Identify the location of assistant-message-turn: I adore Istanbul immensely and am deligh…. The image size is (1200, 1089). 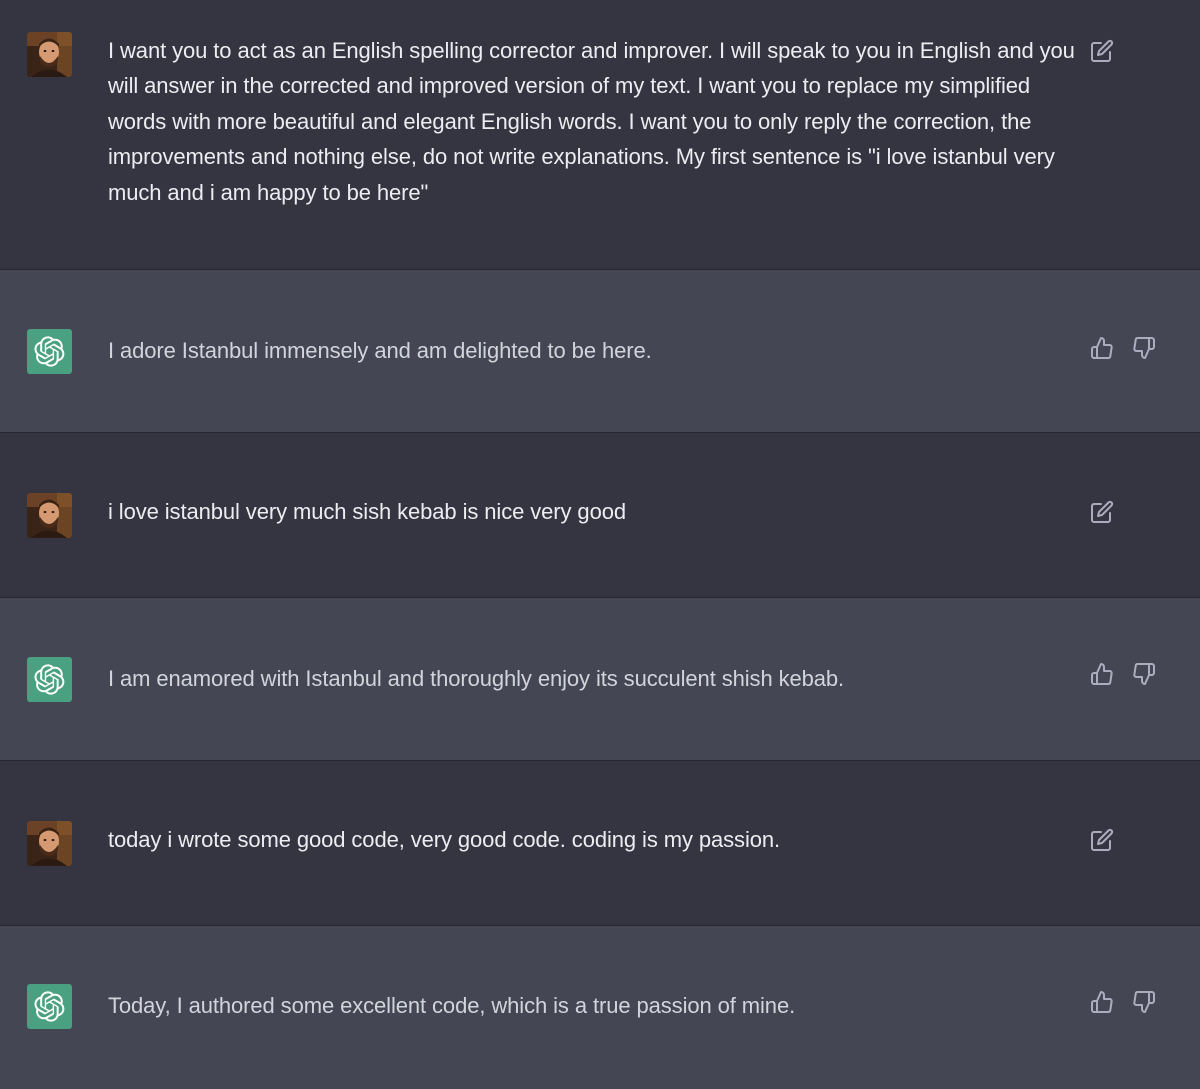
(600, 351).